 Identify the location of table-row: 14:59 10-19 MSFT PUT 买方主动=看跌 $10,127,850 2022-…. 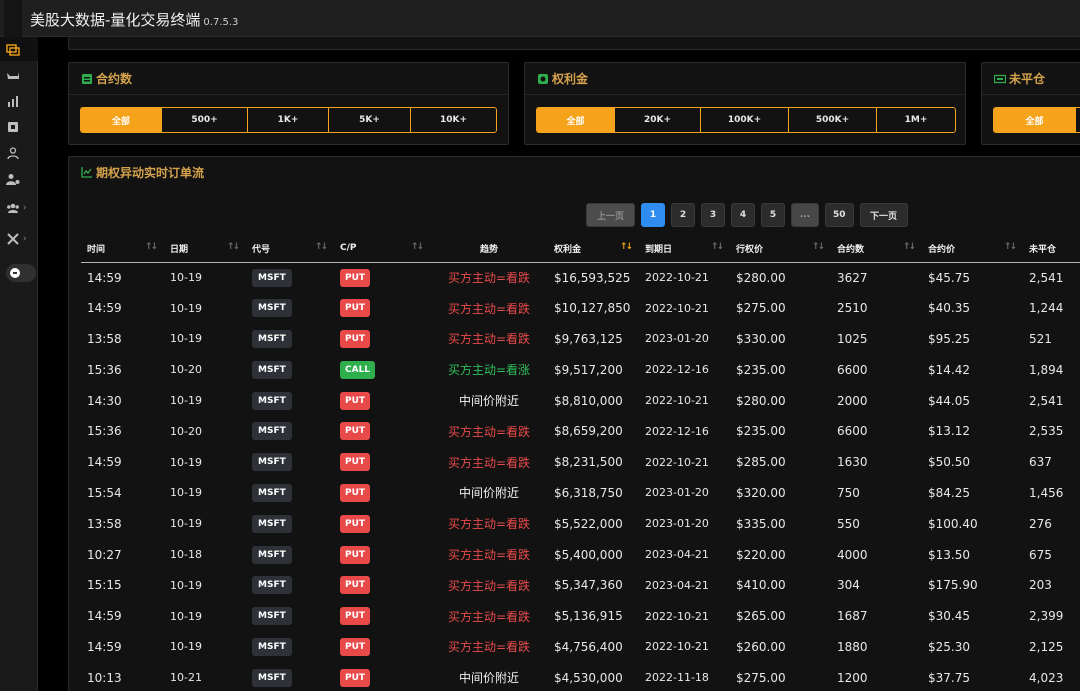
(580, 308).